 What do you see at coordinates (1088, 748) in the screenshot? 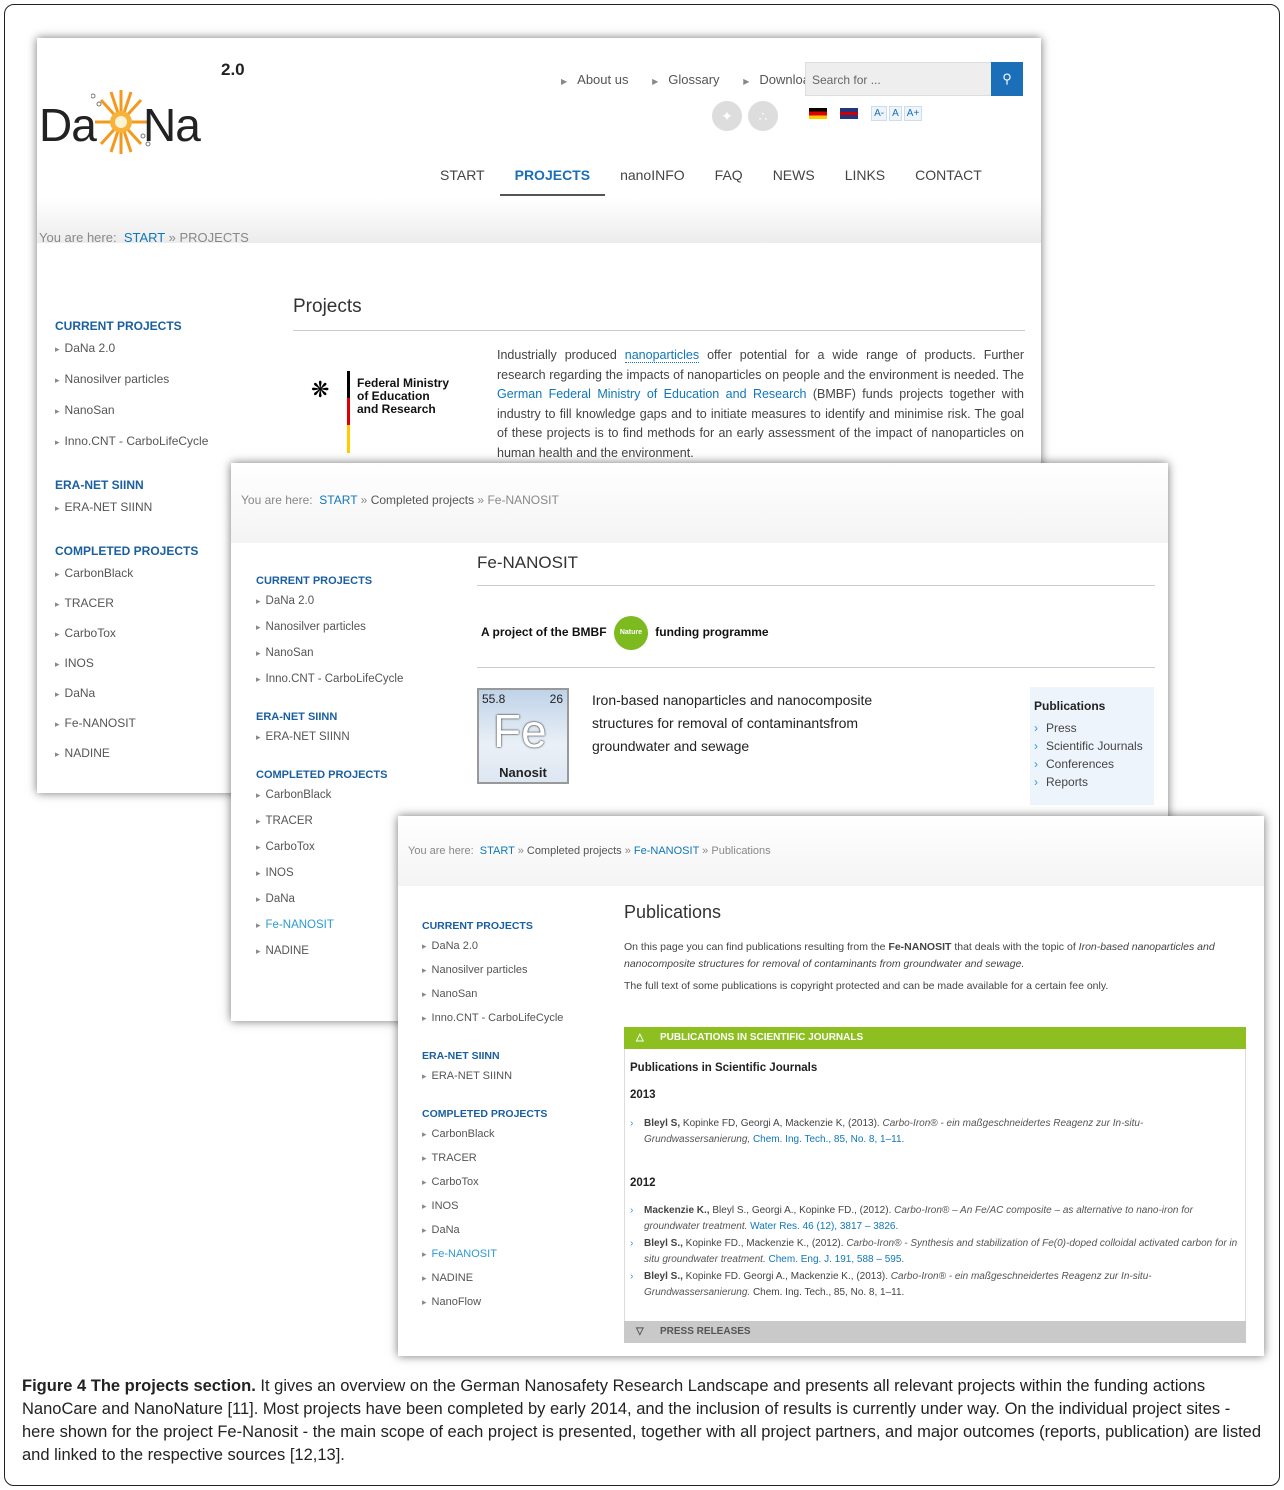
I see `publications-journals-link: Scientific Journals` at bounding box center [1088, 748].